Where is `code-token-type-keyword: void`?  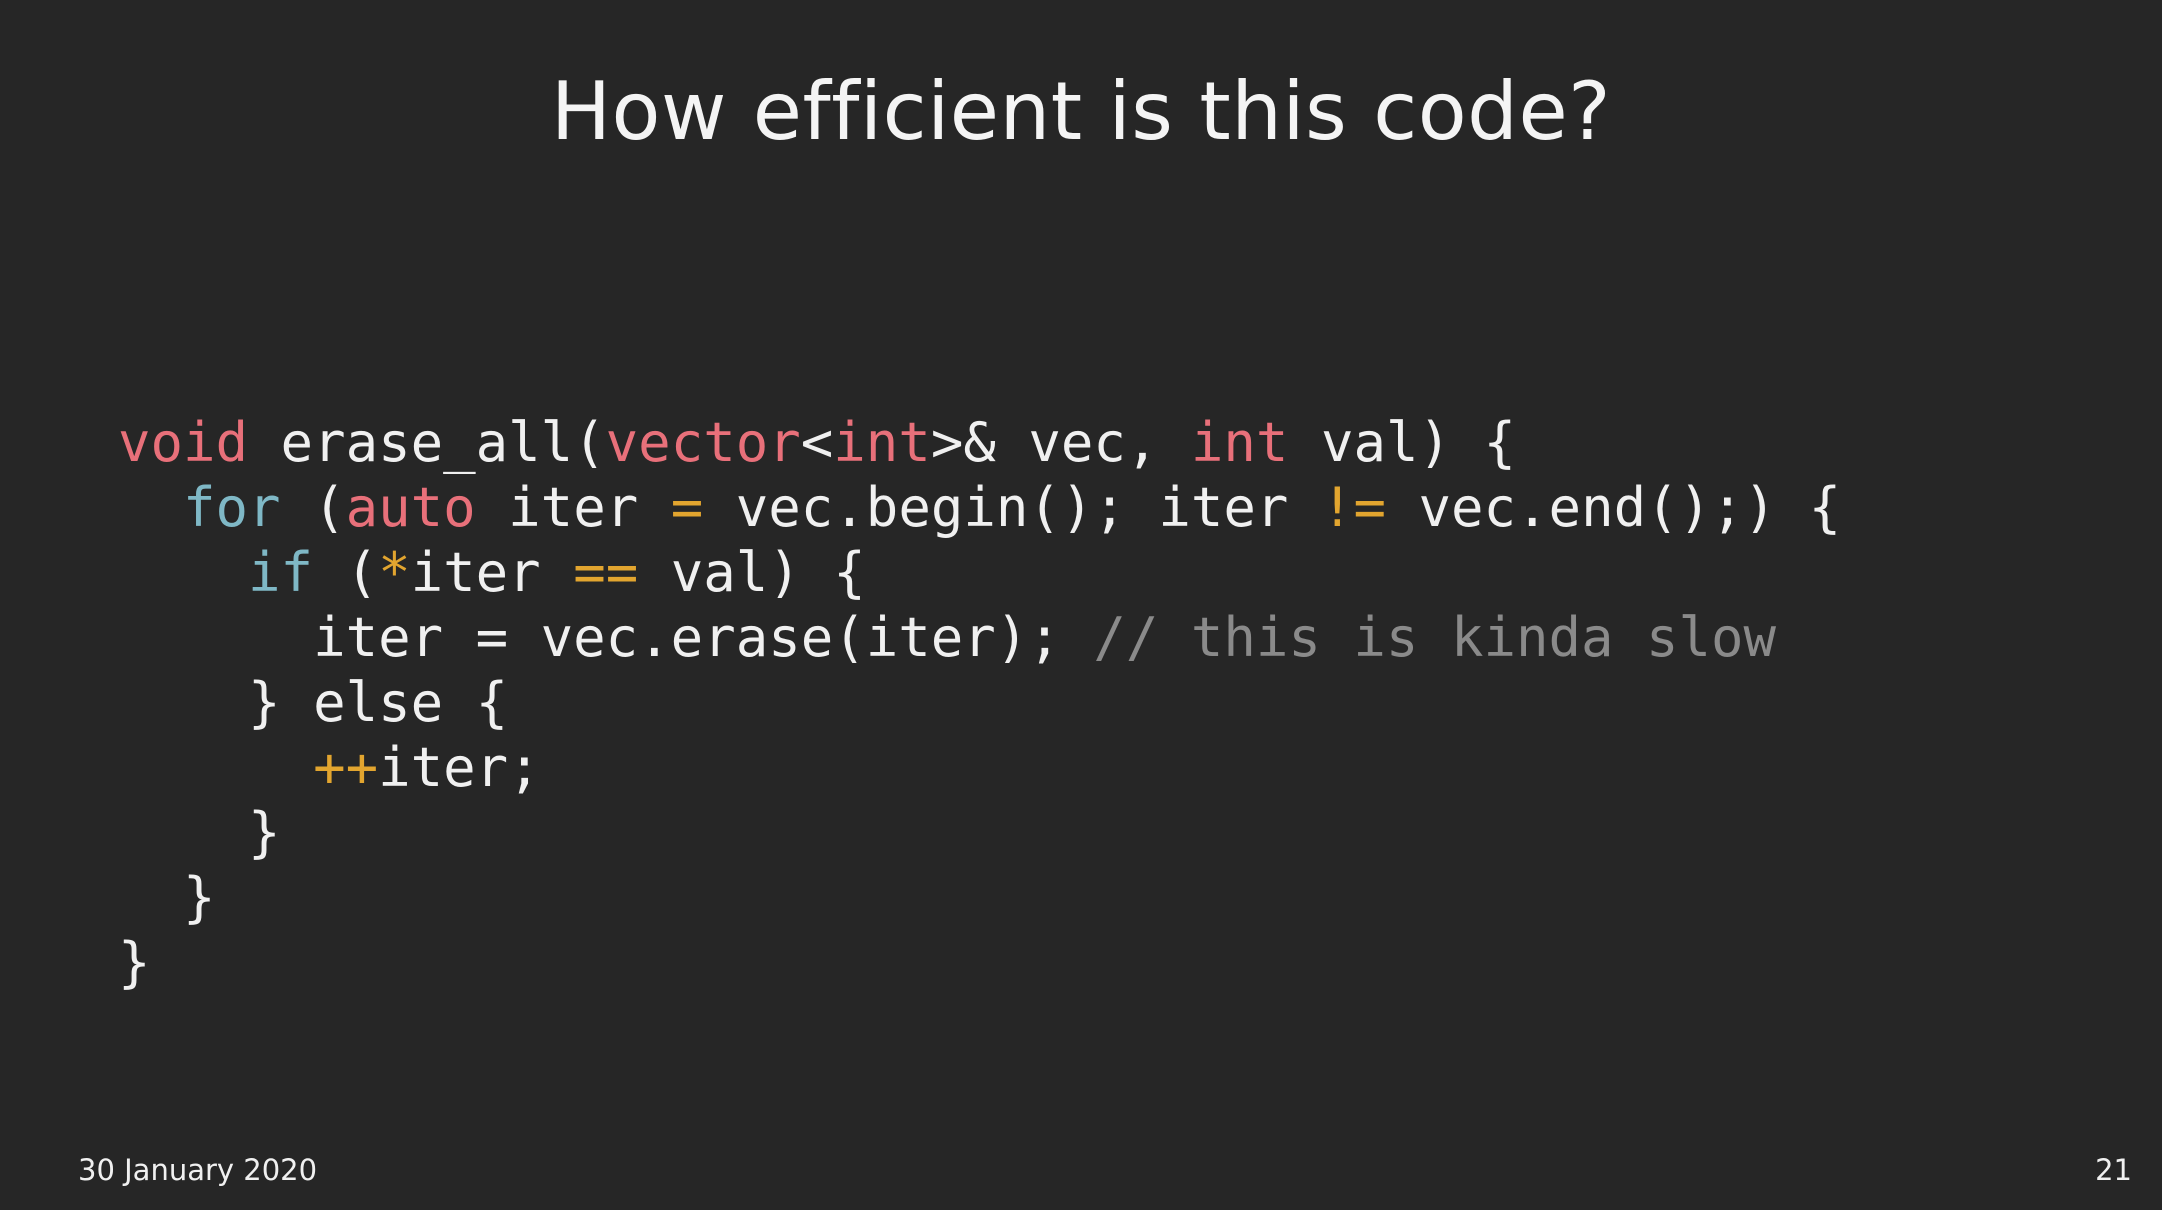 code-token-type-keyword: void is located at coordinates (183, 442).